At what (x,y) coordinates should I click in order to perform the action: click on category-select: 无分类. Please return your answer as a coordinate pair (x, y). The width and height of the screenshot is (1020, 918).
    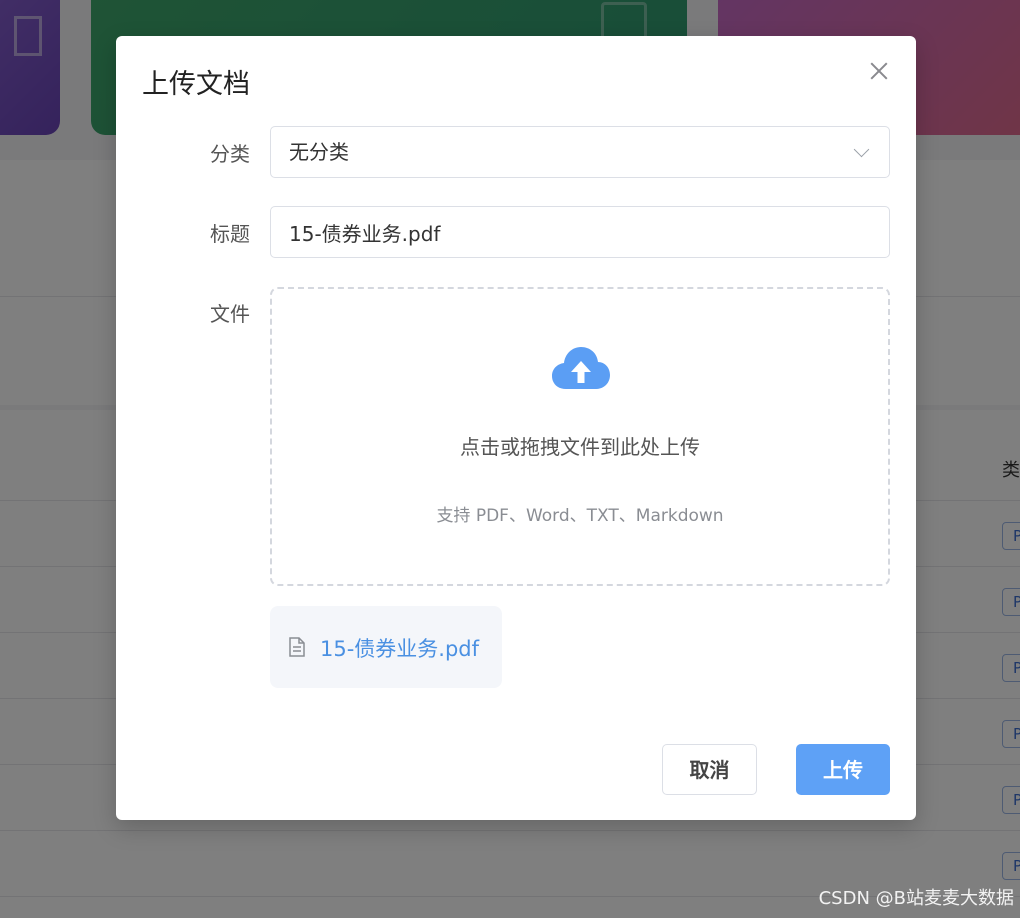
    Looking at the image, I should click on (580, 152).